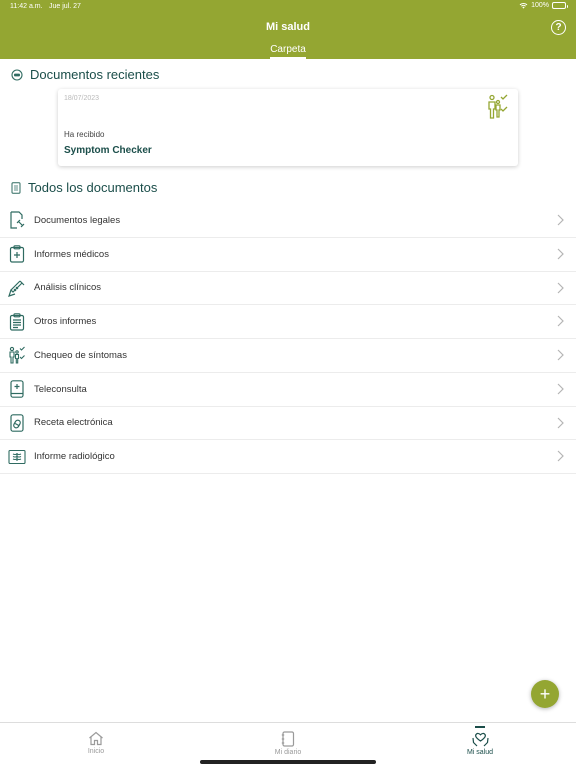  I want to click on nav-mi-salud: Mi salud, so click(480, 741).